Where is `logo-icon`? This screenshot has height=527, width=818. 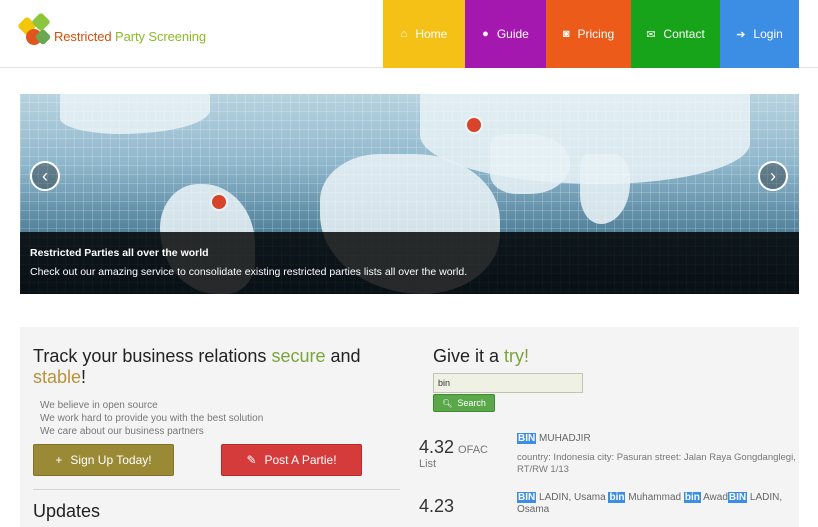
logo-icon is located at coordinates (34, 30).